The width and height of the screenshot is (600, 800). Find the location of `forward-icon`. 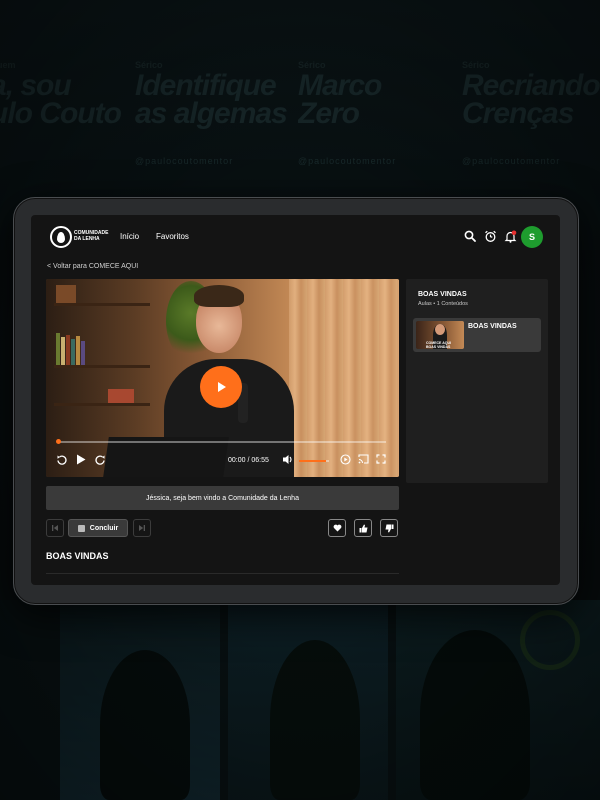

forward-icon is located at coordinates (100, 460).